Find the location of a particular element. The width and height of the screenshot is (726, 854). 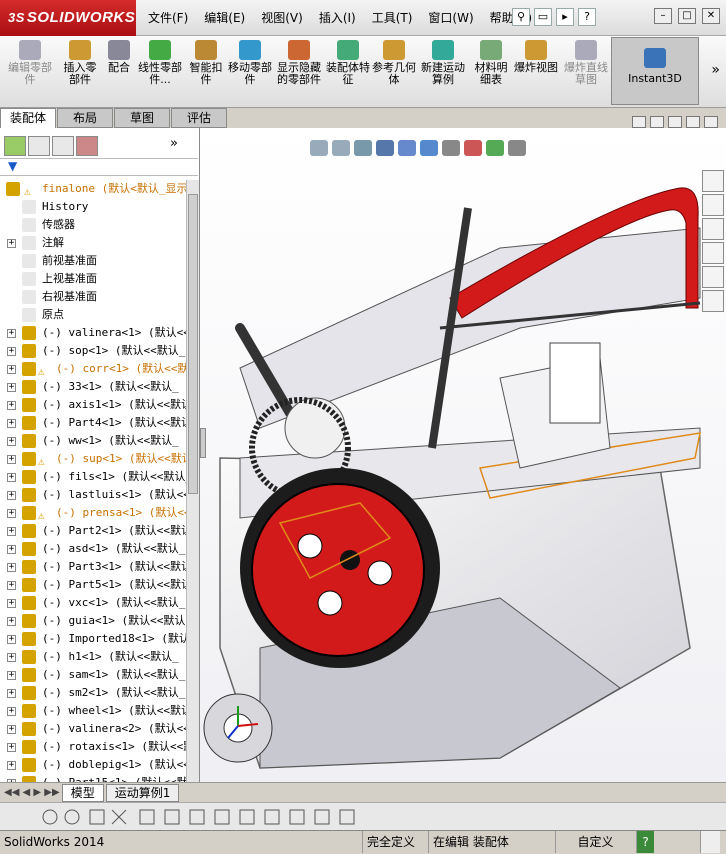

command-9: 新建运动算例 is located at coordinates (443, 72).